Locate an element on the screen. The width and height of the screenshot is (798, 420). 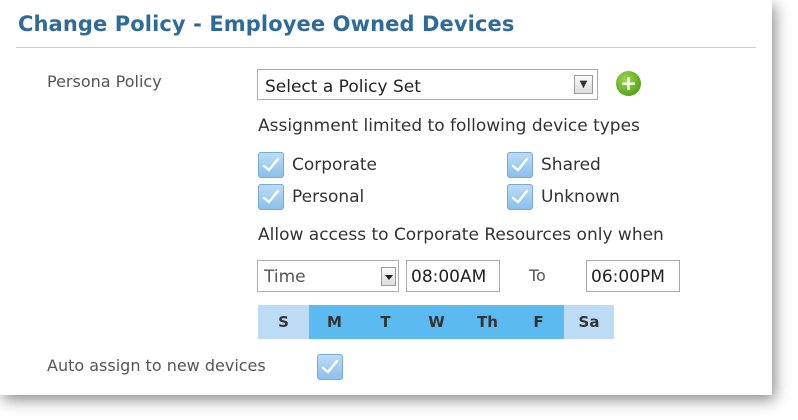
policy-set-select-value: Select a Policy Set is located at coordinates (343, 87).